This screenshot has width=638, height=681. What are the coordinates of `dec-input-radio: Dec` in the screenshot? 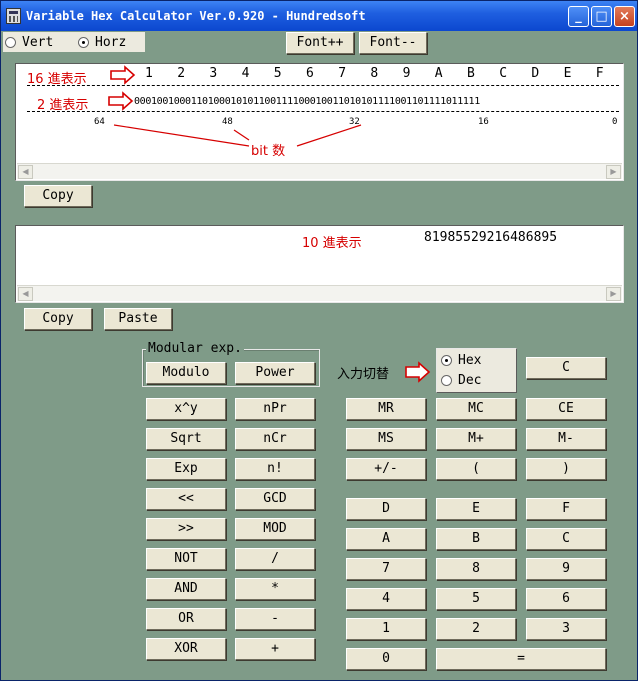 It's located at (461, 380).